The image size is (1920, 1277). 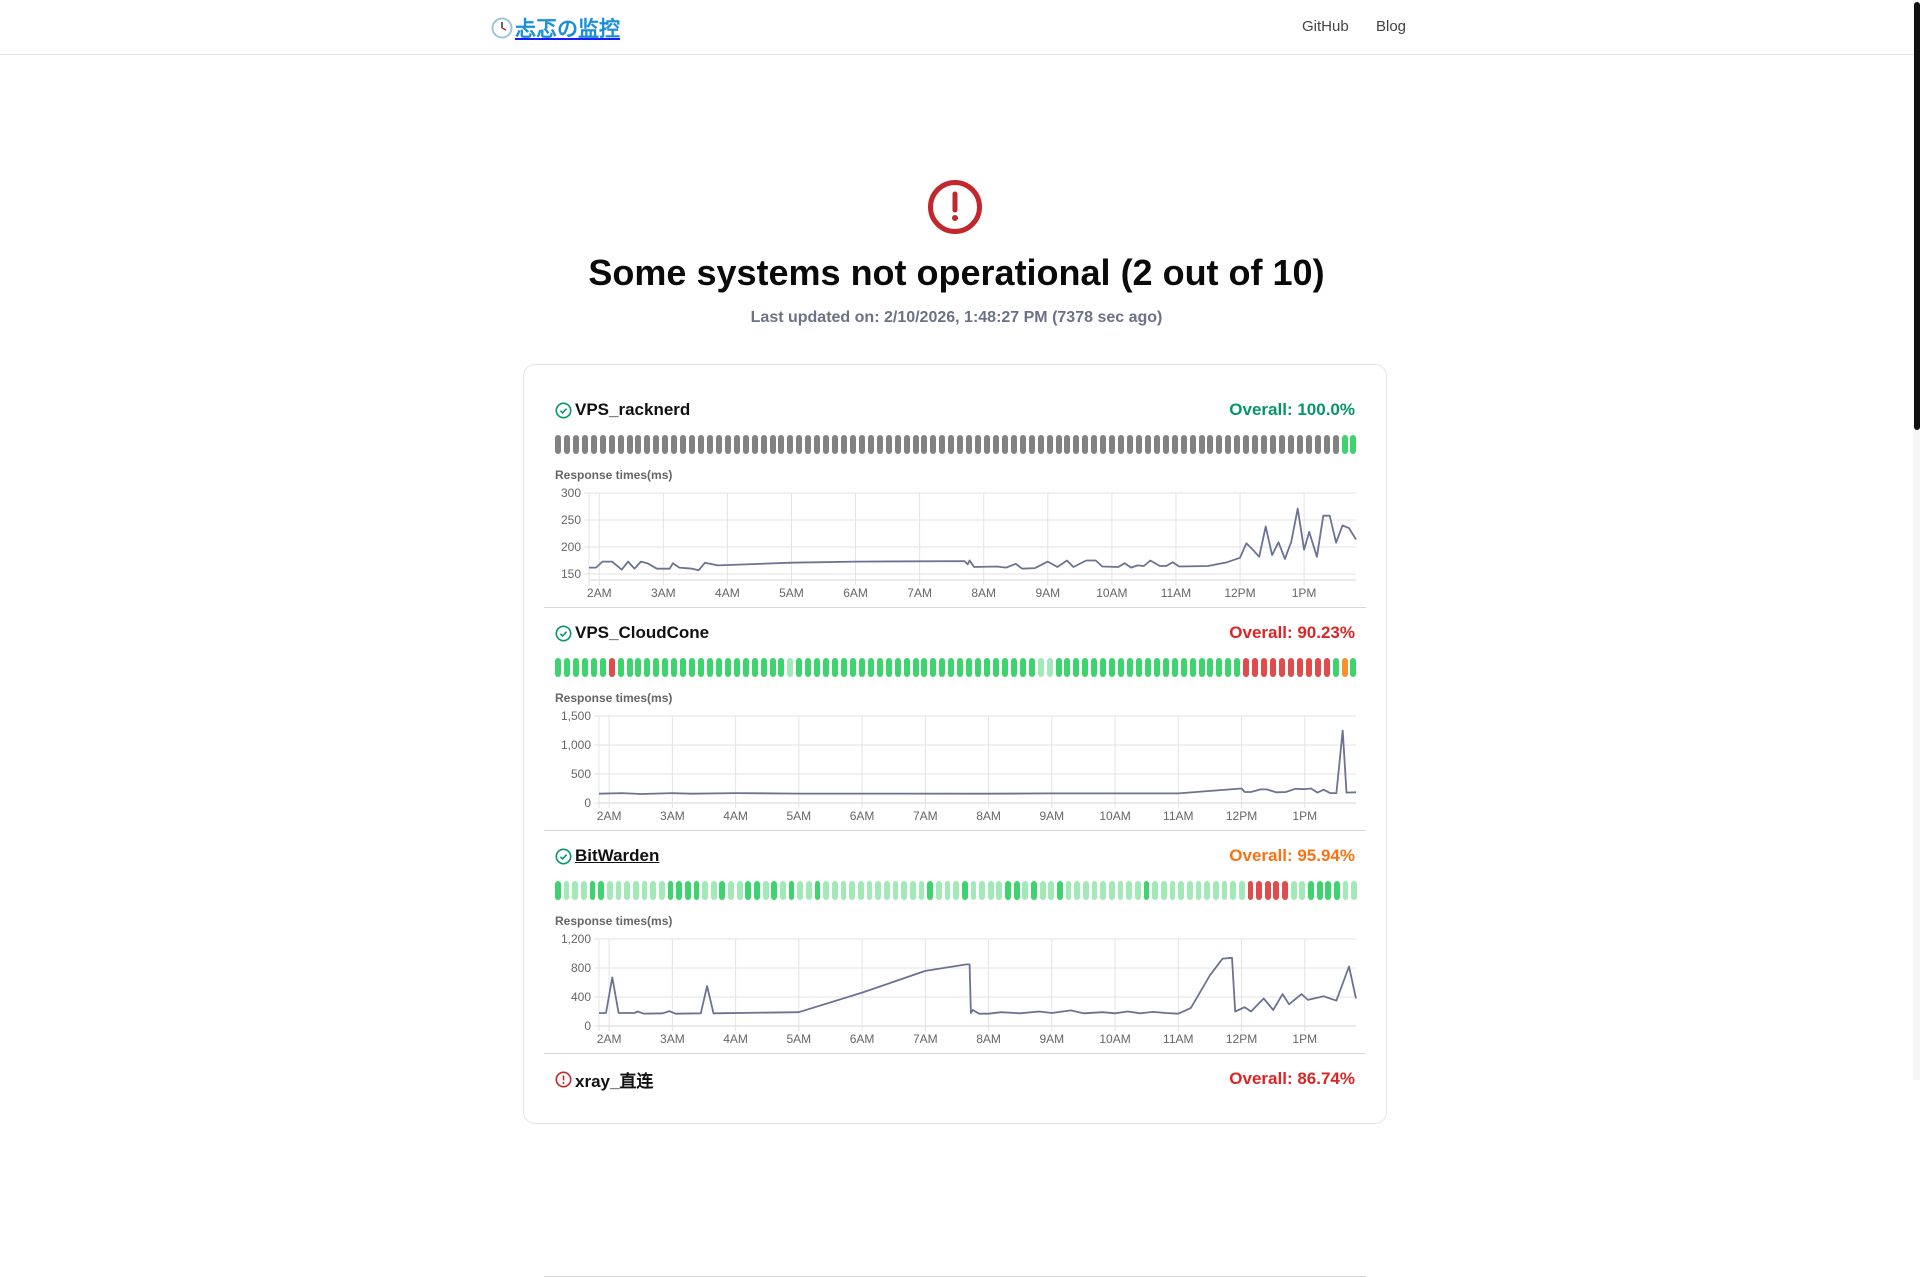 I want to click on page-scrollbar, so click(x=1916, y=540).